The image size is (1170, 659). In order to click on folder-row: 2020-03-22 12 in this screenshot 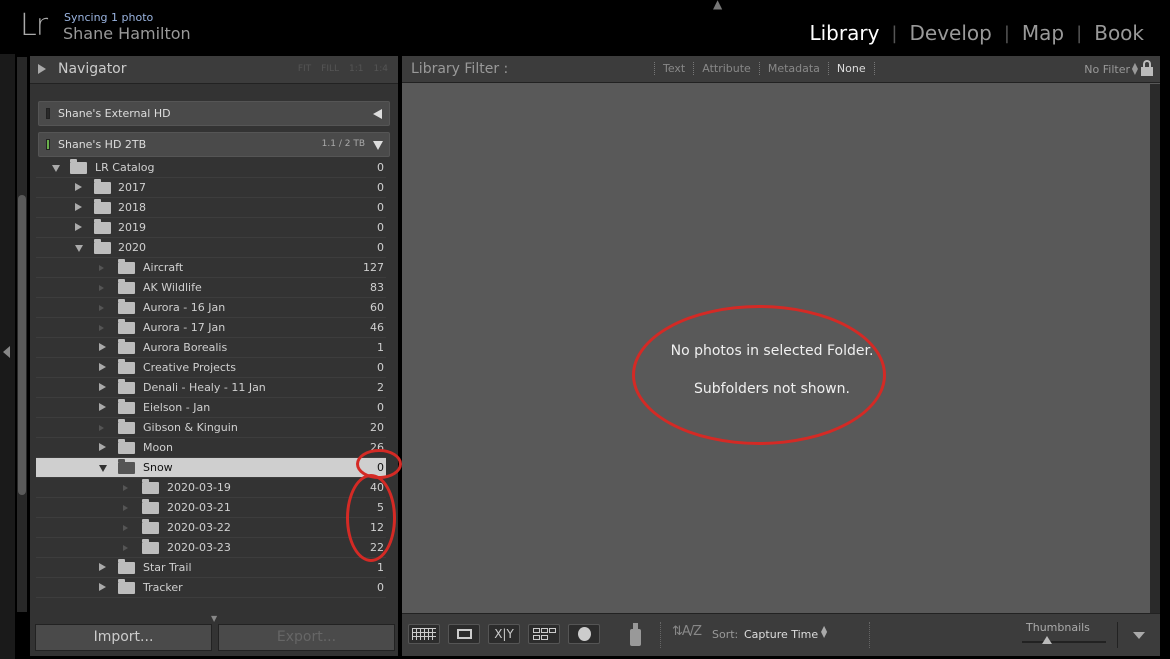, I will do `click(211, 528)`.